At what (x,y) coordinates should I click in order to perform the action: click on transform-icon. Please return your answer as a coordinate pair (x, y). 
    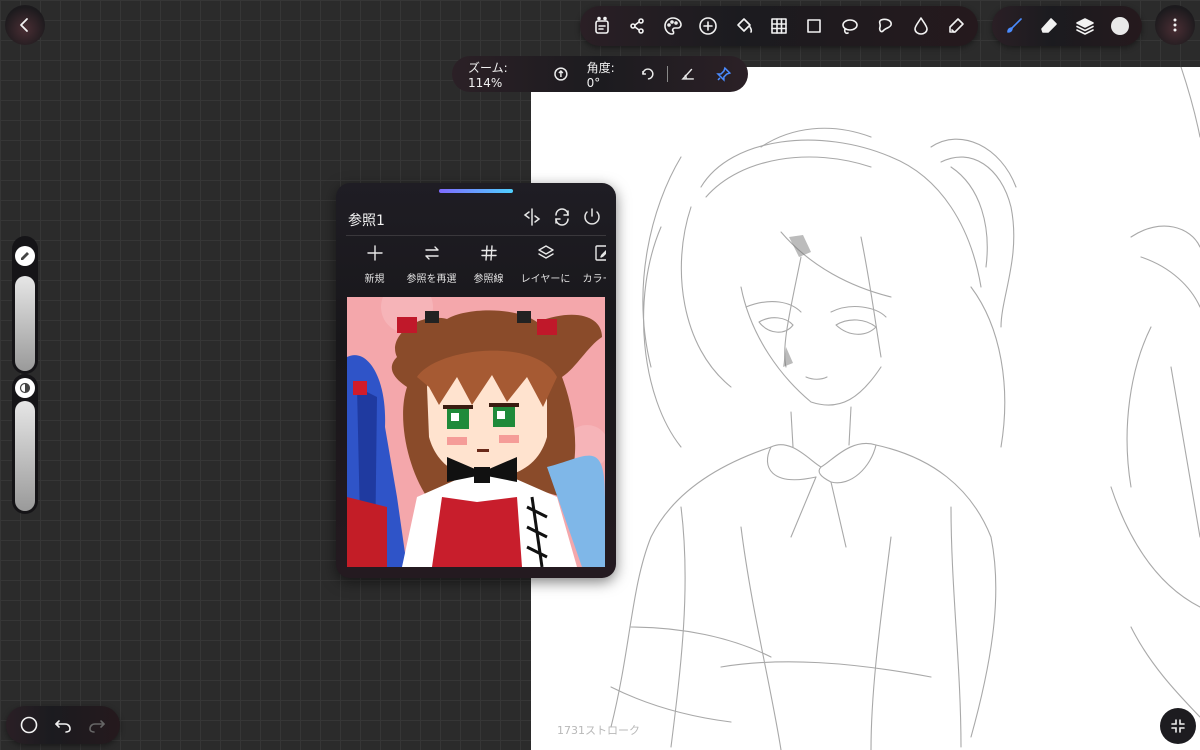
    Looking at the image, I should click on (814, 26).